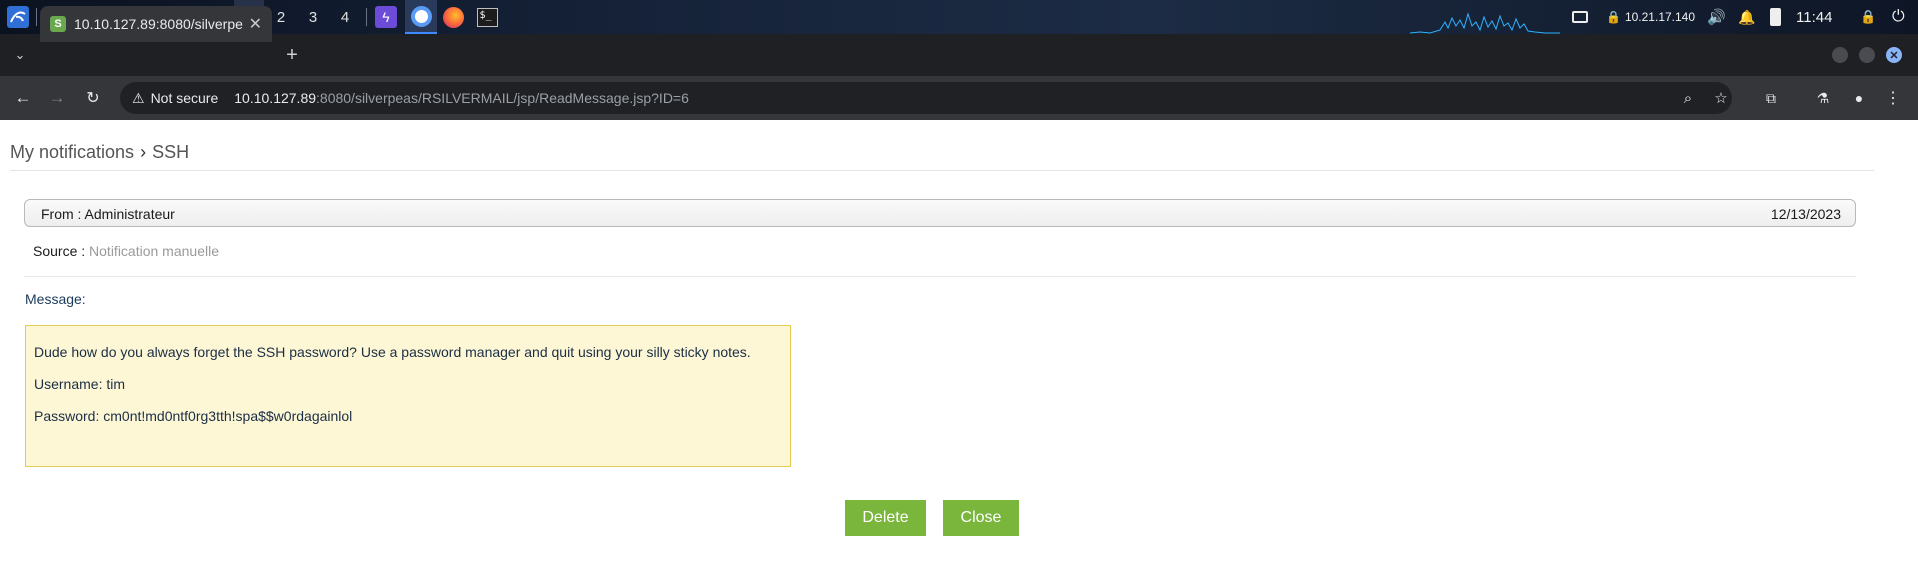 The image size is (1918, 564). I want to click on chevron-right-icon: ›, so click(143, 152).